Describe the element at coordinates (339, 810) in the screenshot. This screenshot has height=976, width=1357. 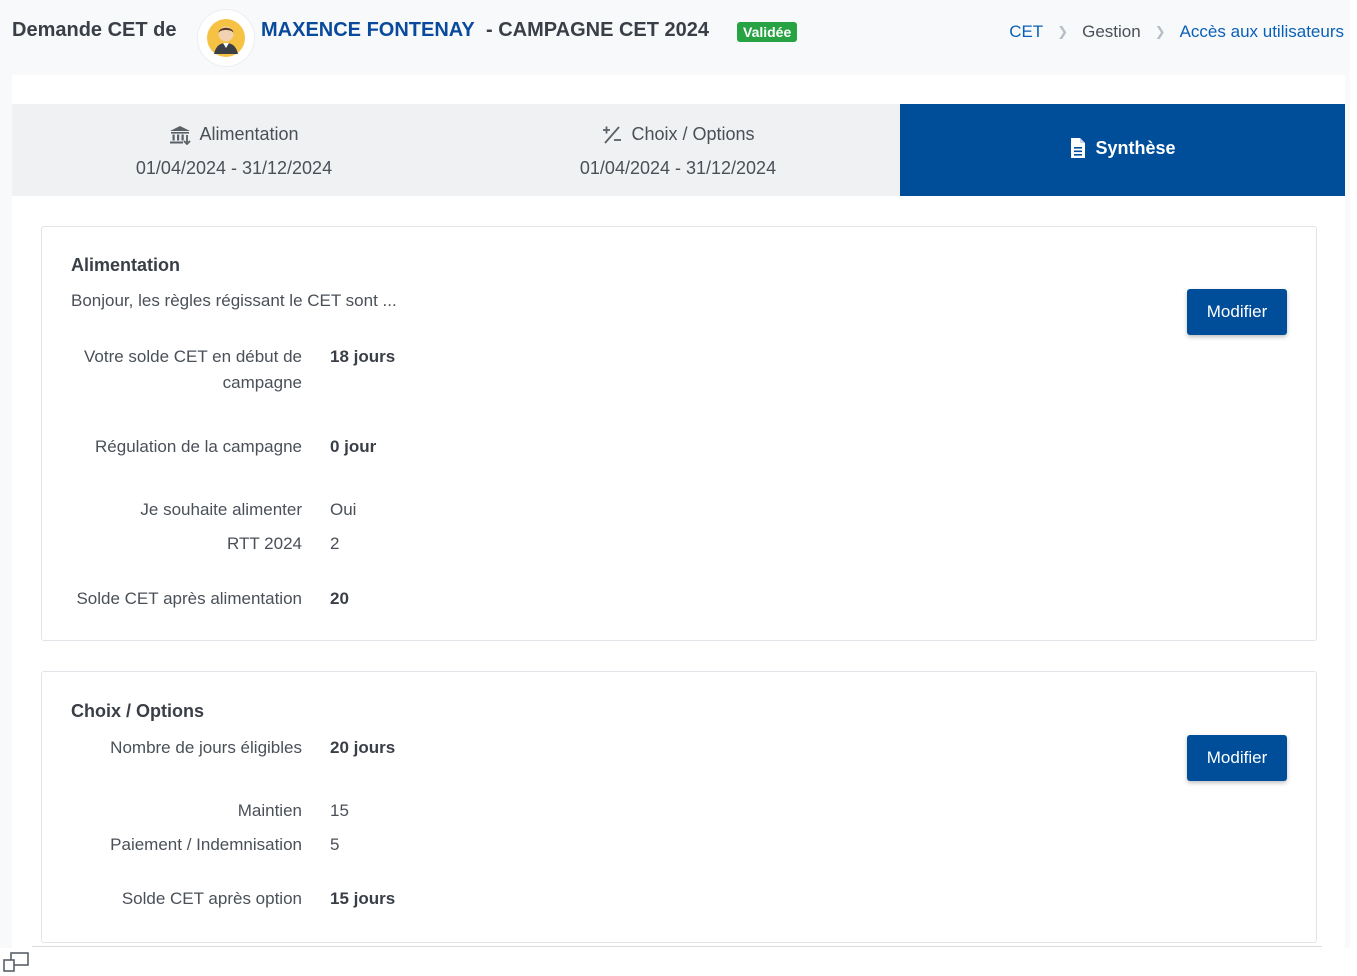
I see `maintien-value: 15` at that location.